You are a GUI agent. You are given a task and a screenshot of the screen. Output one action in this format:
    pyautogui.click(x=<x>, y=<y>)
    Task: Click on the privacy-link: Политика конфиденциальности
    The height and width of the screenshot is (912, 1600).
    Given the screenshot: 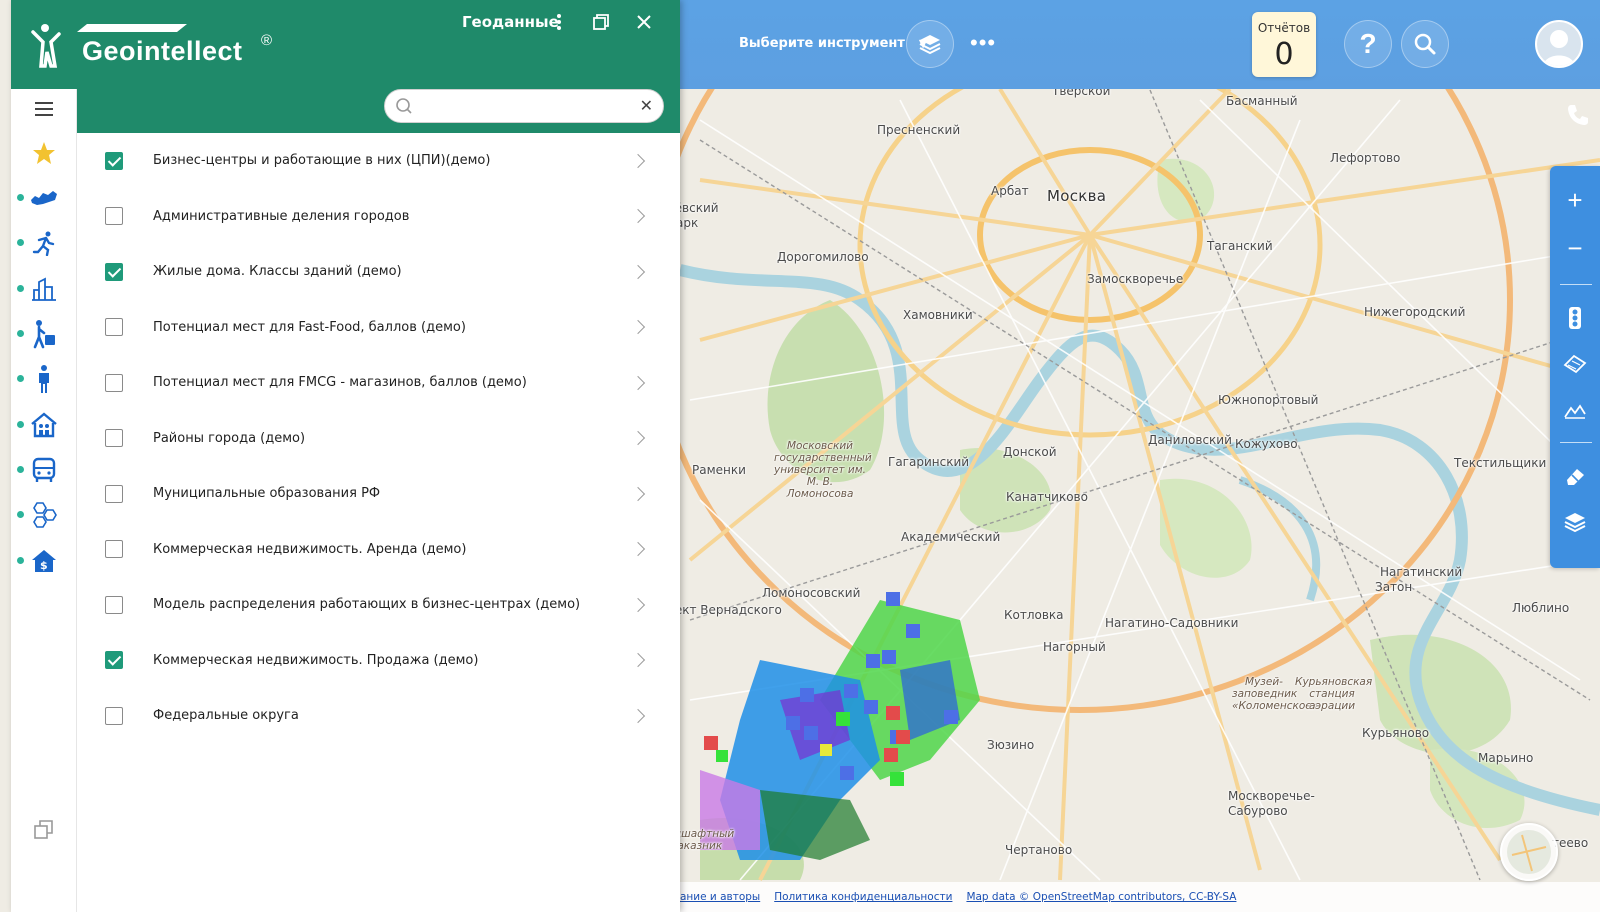 What is the action you would take?
    pyautogui.click(x=863, y=897)
    